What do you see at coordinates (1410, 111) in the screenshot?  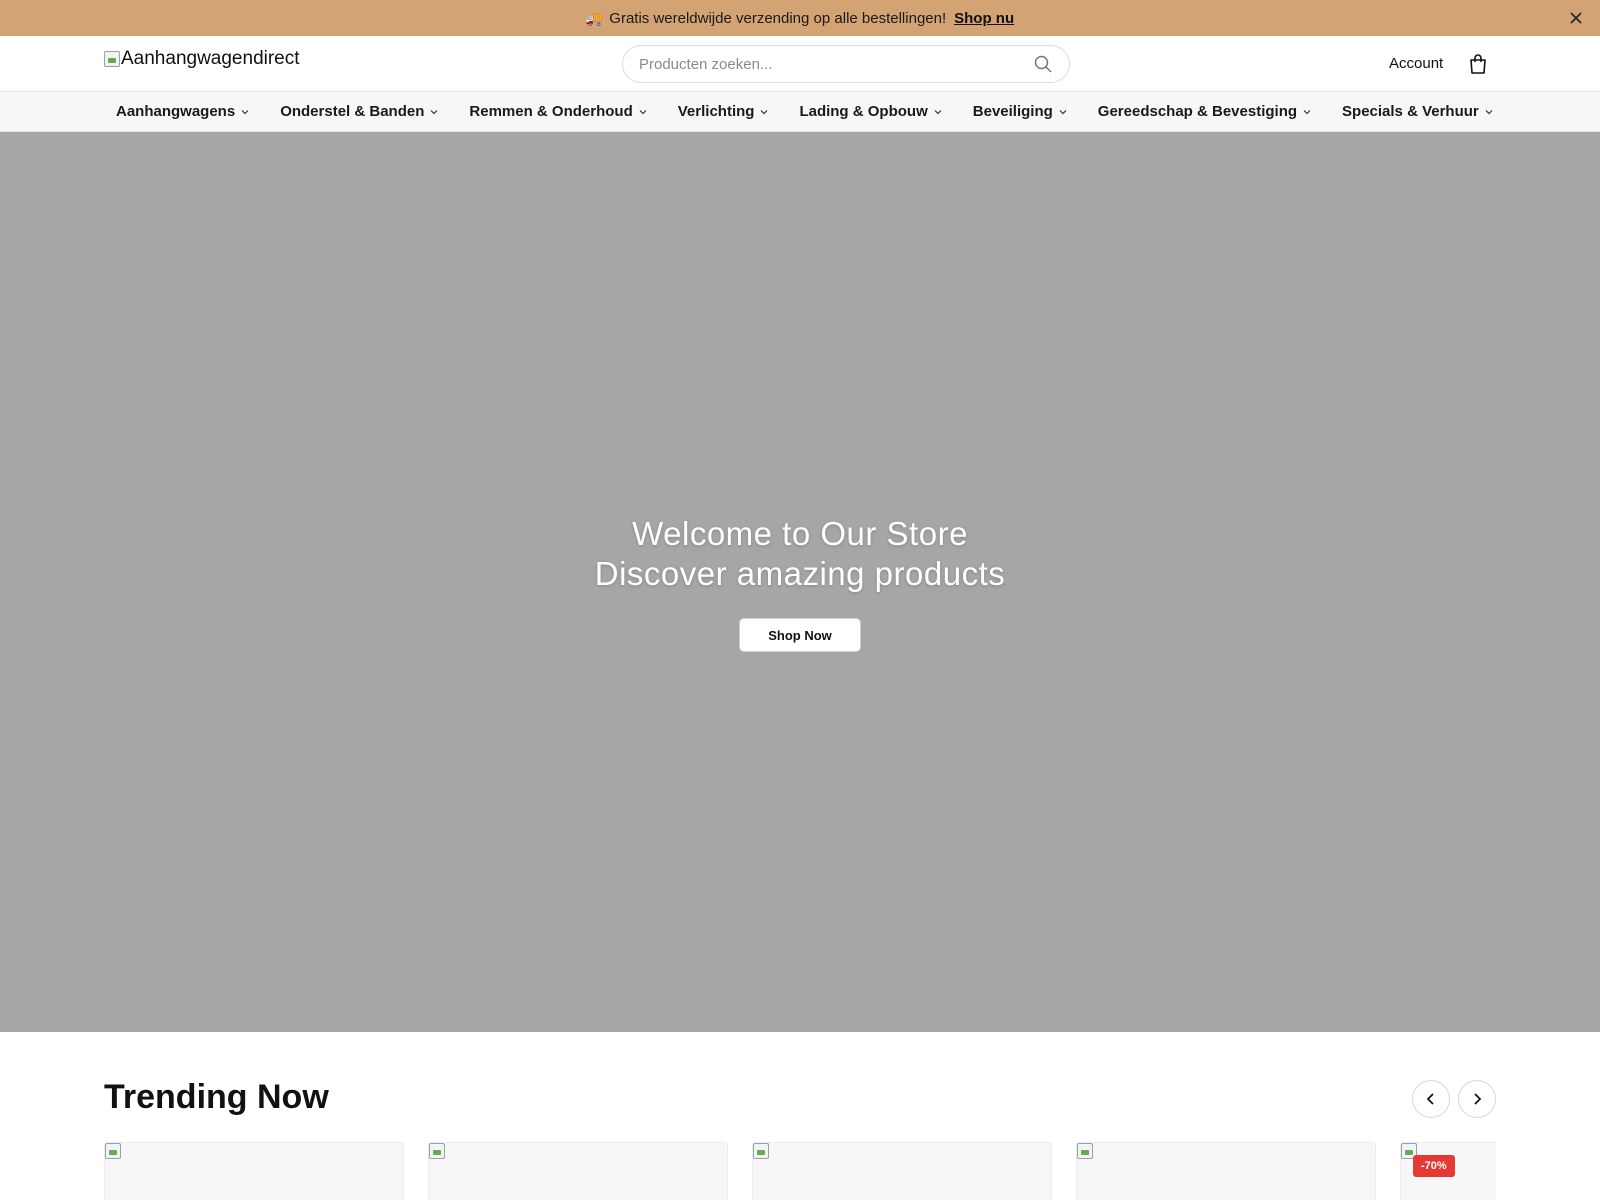 I see `nav-item-label: Specials & Verhuur` at bounding box center [1410, 111].